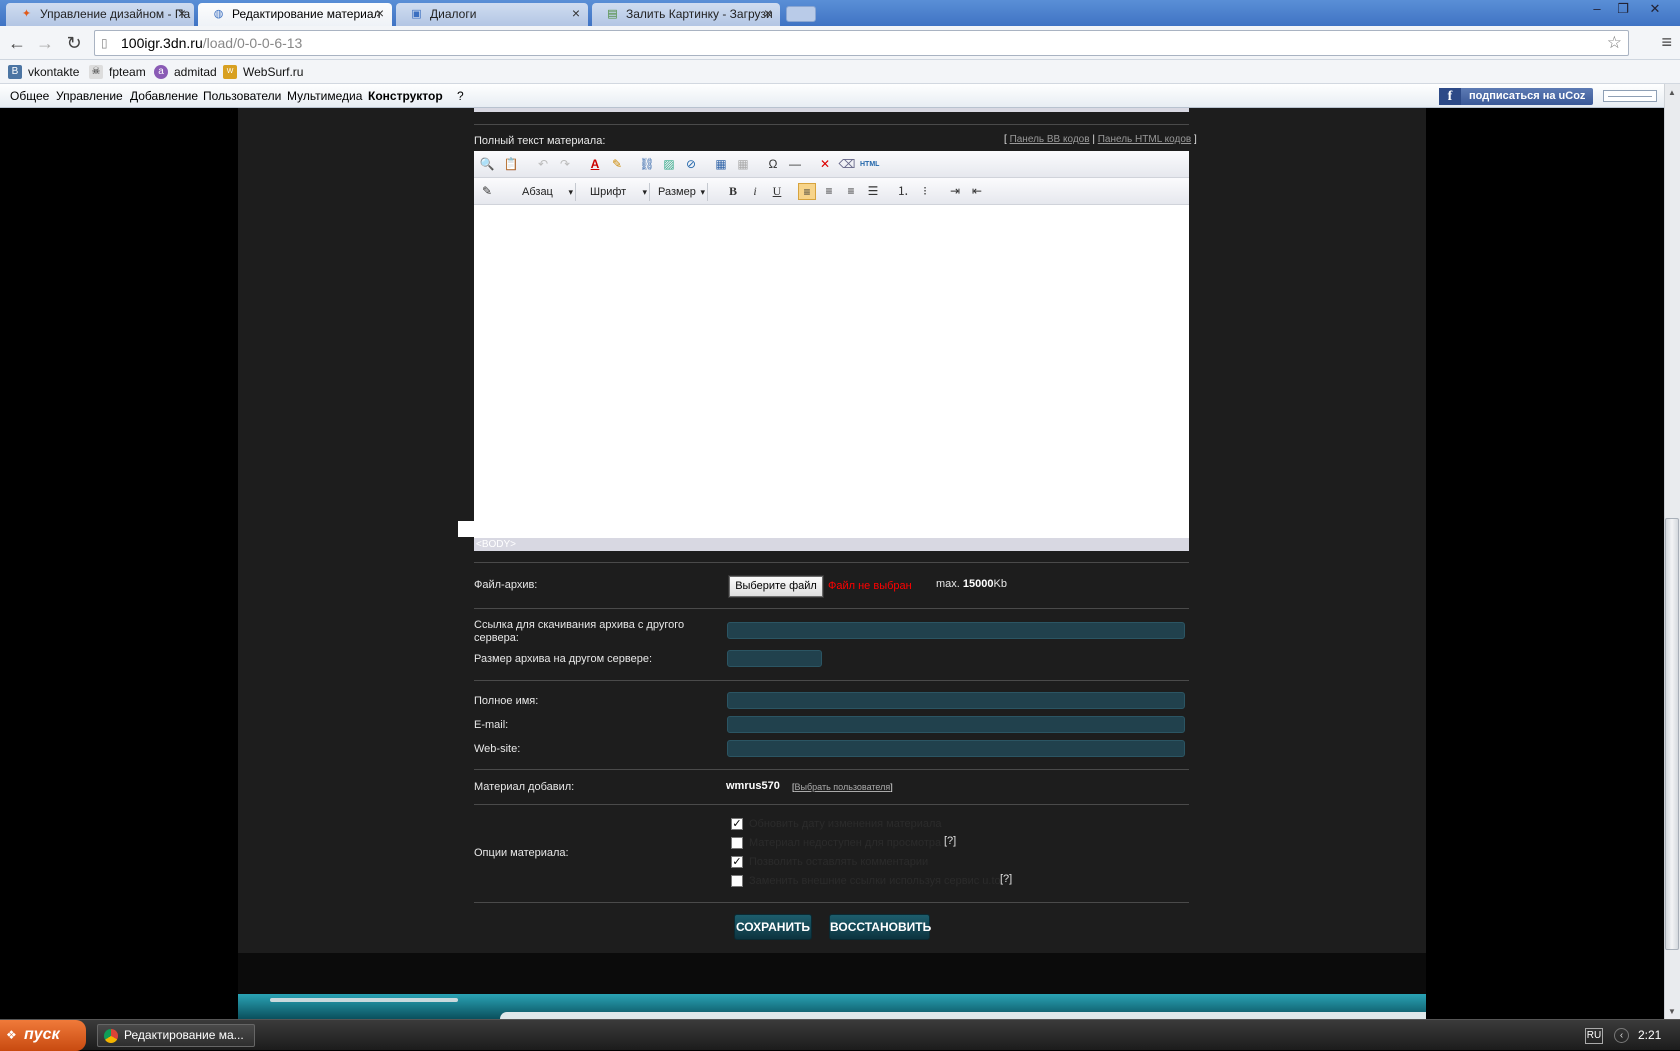 The width and height of the screenshot is (1680, 1051). What do you see at coordinates (1594, 1036) in the screenshot?
I see `language-indicator: RU` at bounding box center [1594, 1036].